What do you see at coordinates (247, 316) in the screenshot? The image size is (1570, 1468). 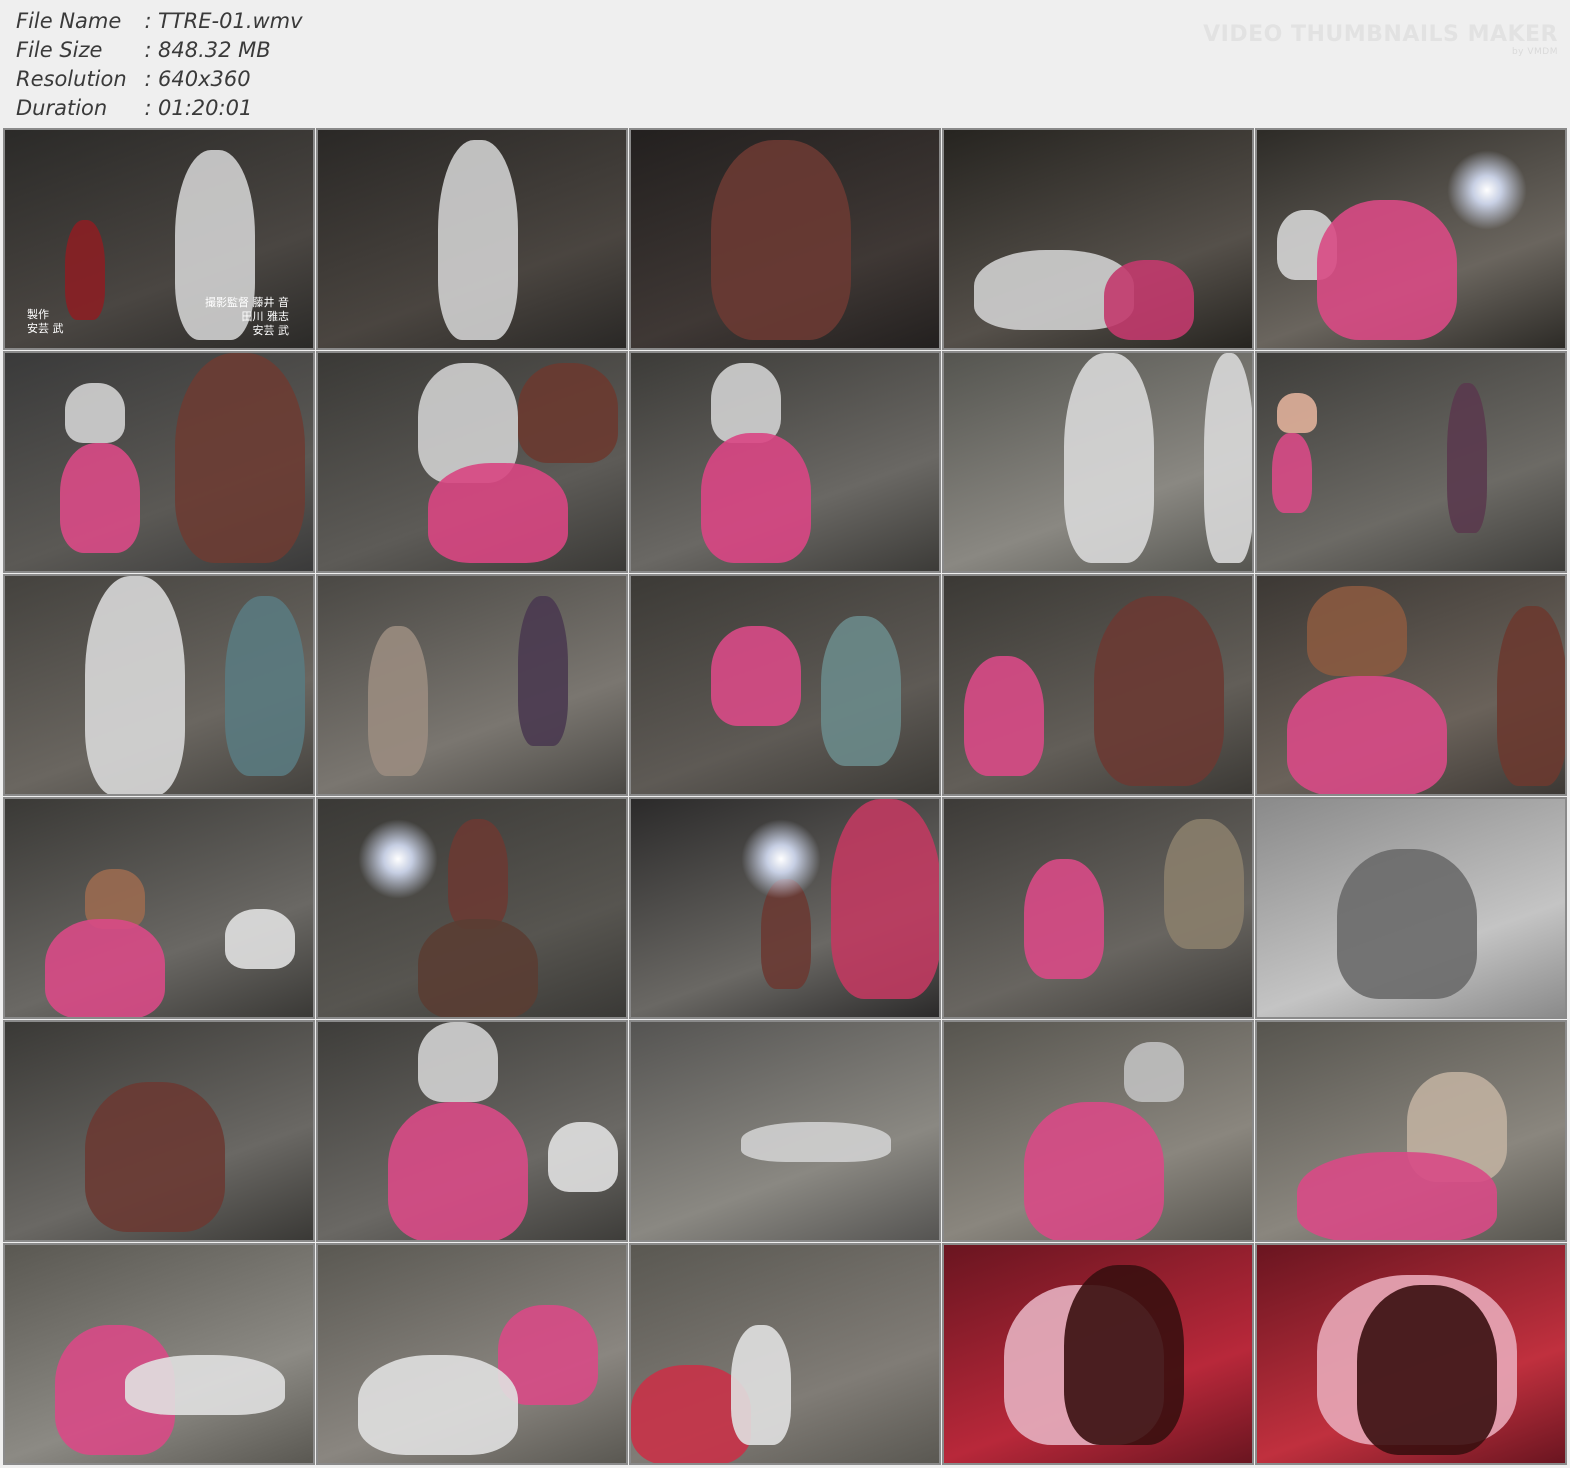 I see `credit-caption-right: 撮影監督 藤井 音 田川 雅志 安芸 武` at bounding box center [247, 316].